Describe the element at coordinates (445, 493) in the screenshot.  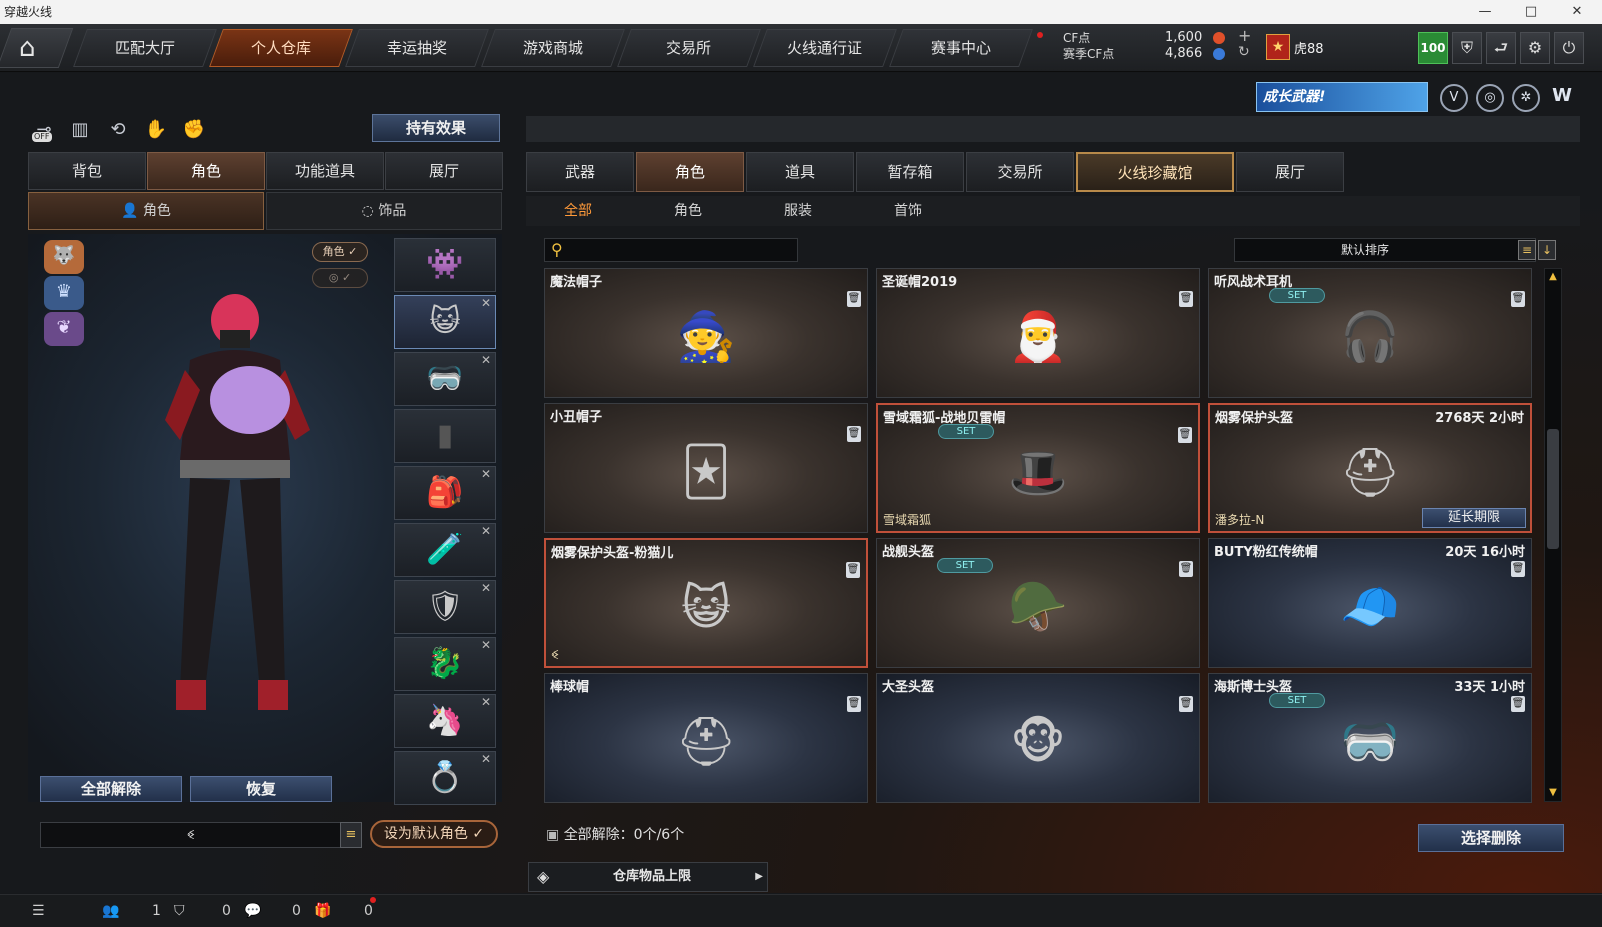
I see `equip-slot-backpack: ✕ 🎒` at that location.